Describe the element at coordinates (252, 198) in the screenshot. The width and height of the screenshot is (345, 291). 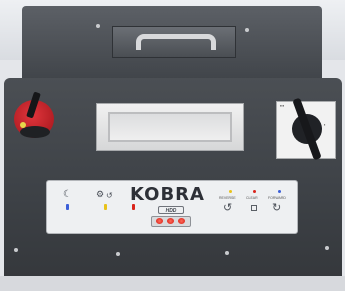
I see `clear-label: CLEAR` at that location.